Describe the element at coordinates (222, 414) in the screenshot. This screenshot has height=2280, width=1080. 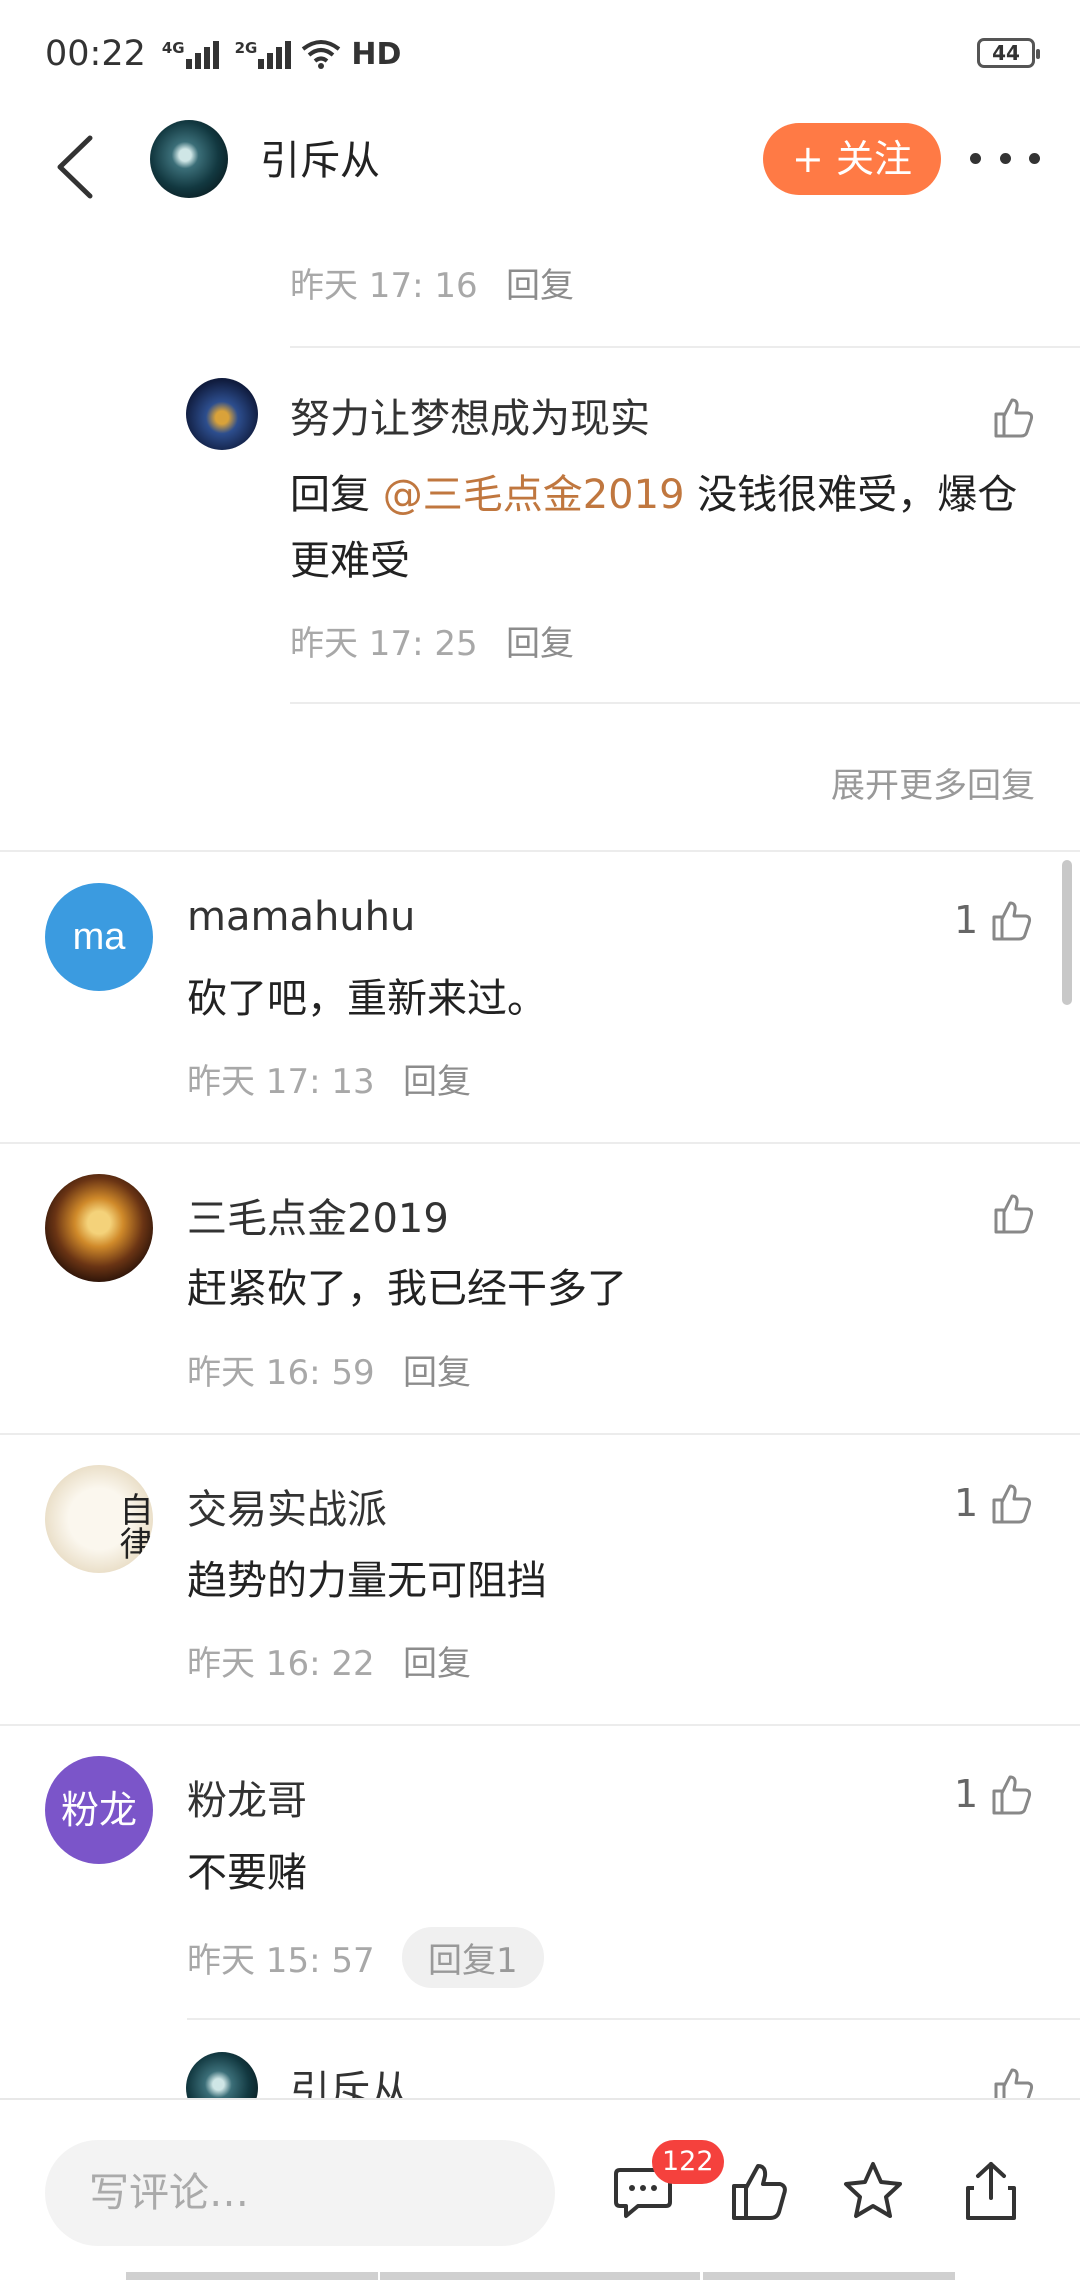
I see `reply-avatar` at that location.